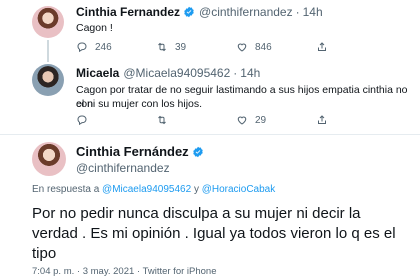  Describe the element at coordinates (261, 120) in the screenshot. I see `like-count: 29` at that location.